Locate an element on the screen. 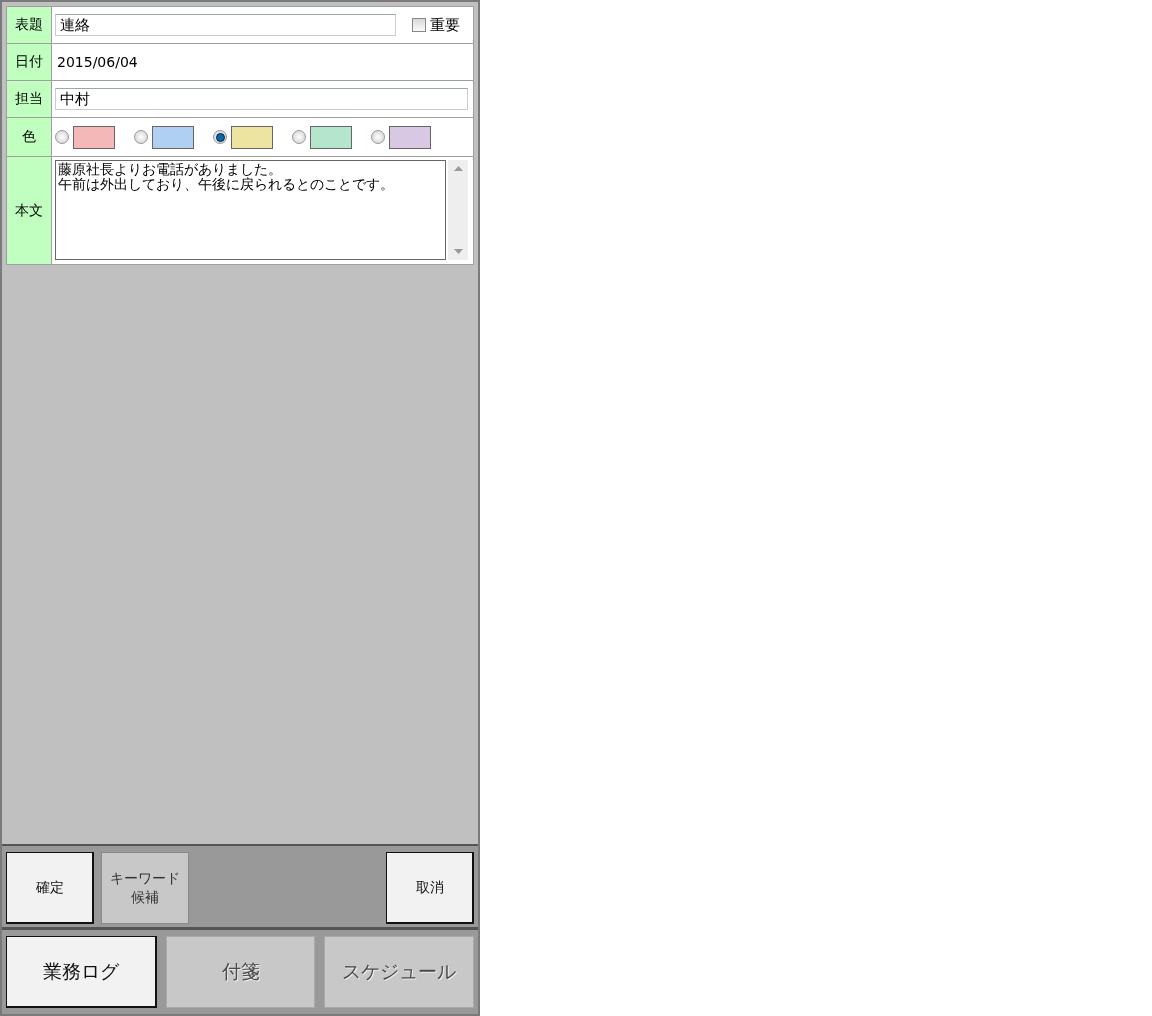 The image size is (1152, 1016). action-button: 確定 is located at coordinates (50, 888).